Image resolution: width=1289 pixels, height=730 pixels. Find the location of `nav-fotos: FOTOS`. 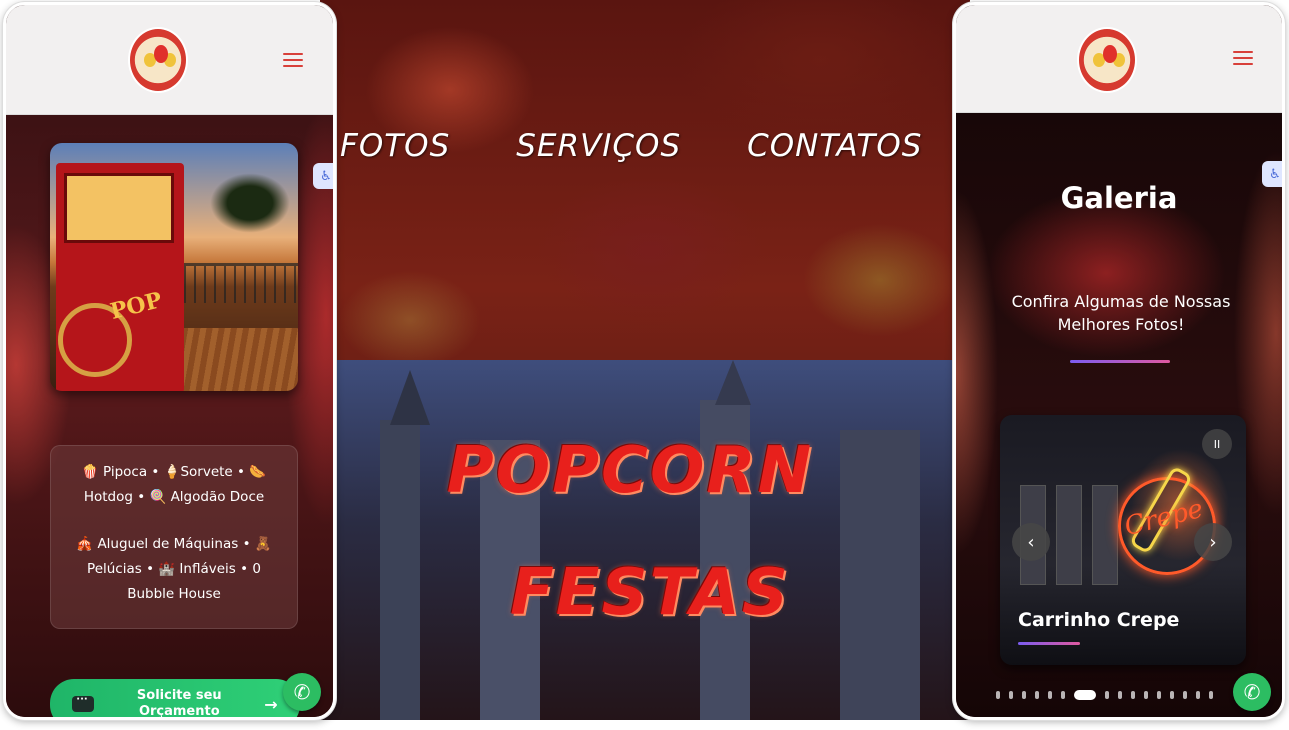

nav-fotos: FOTOS is located at coordinates (395, 146).